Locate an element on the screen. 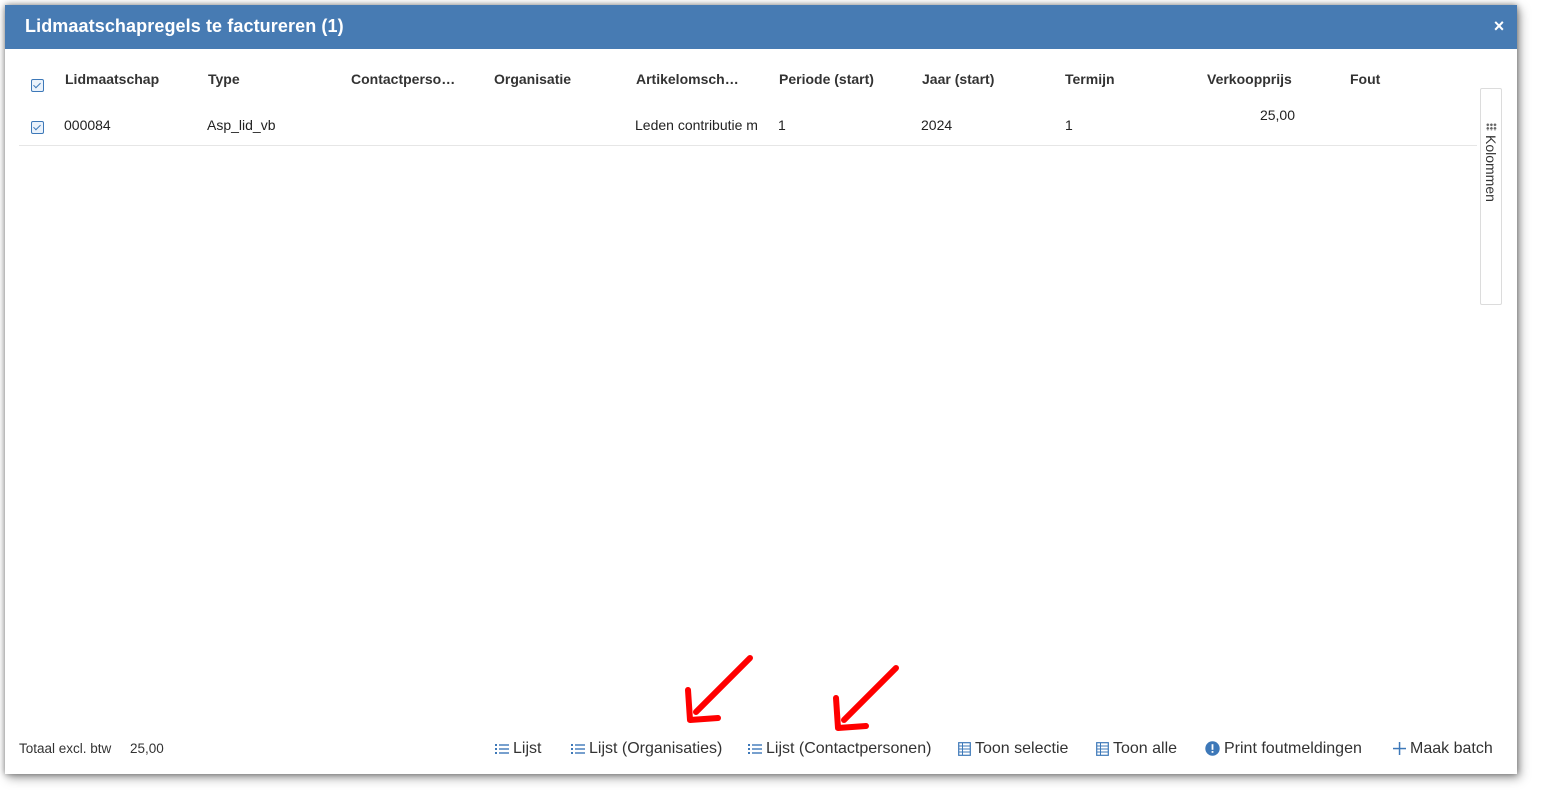 Image resolution: width=1548 pixels, height=805 pixels. cell-periode: 1 is located at coordinates (782, 125).